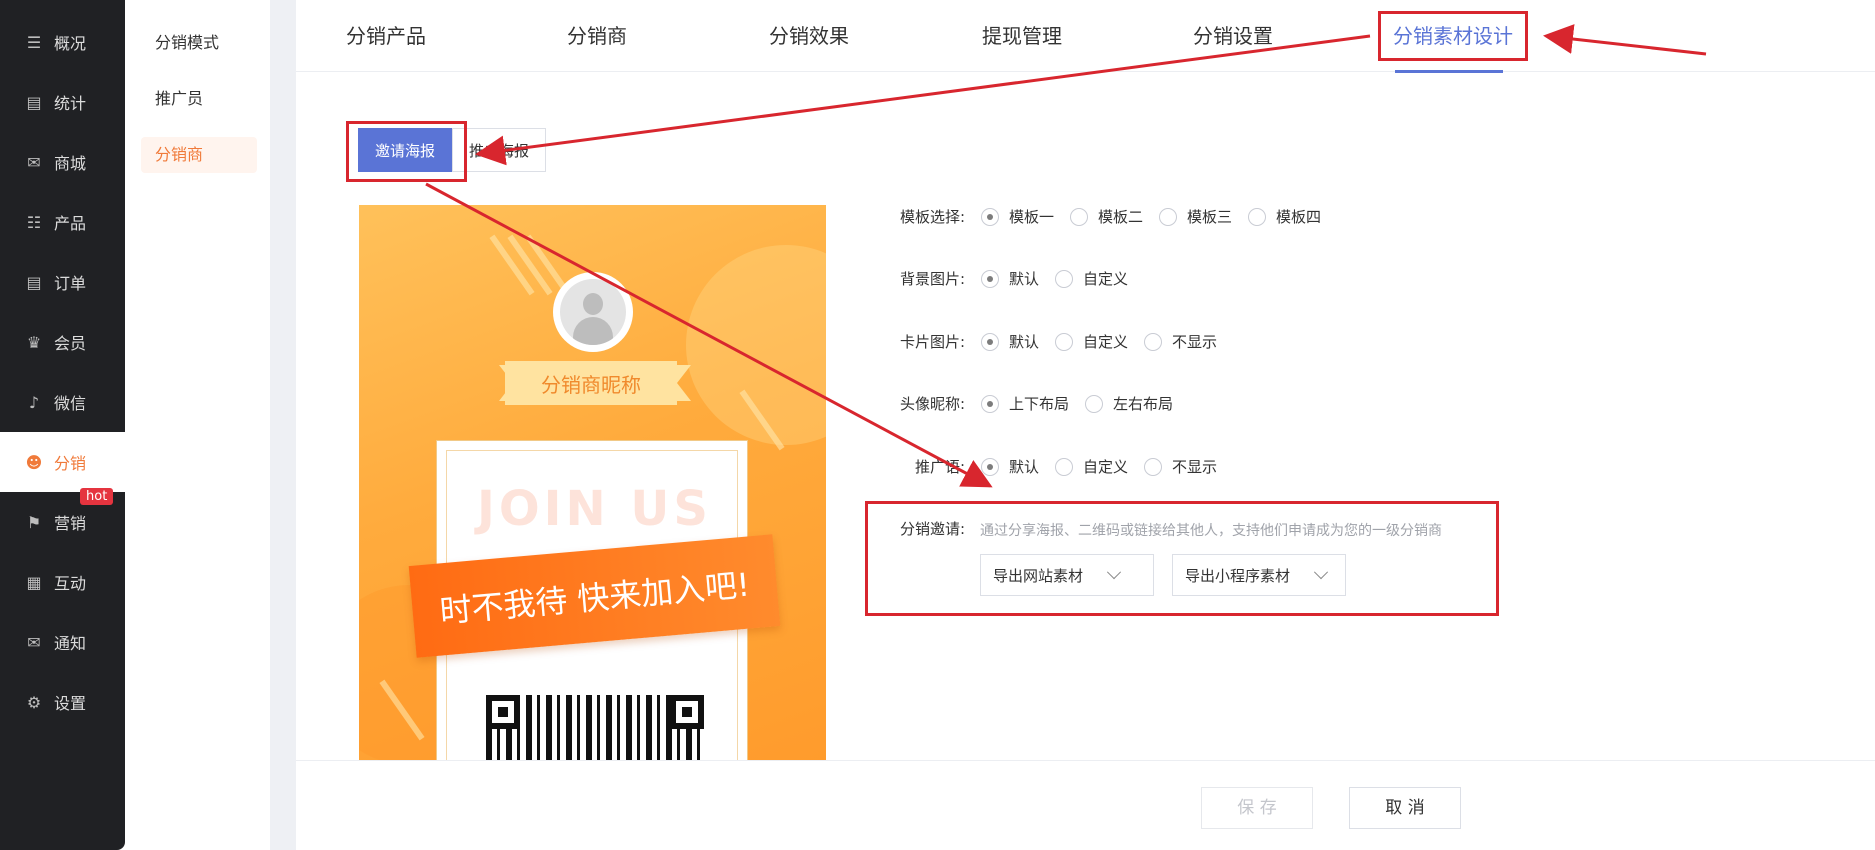 This screenshot has height=850, width=1875. Describe the element at coordinates (34, 642) in the screenshot. I see `envelope-icon: ✉` at that location.